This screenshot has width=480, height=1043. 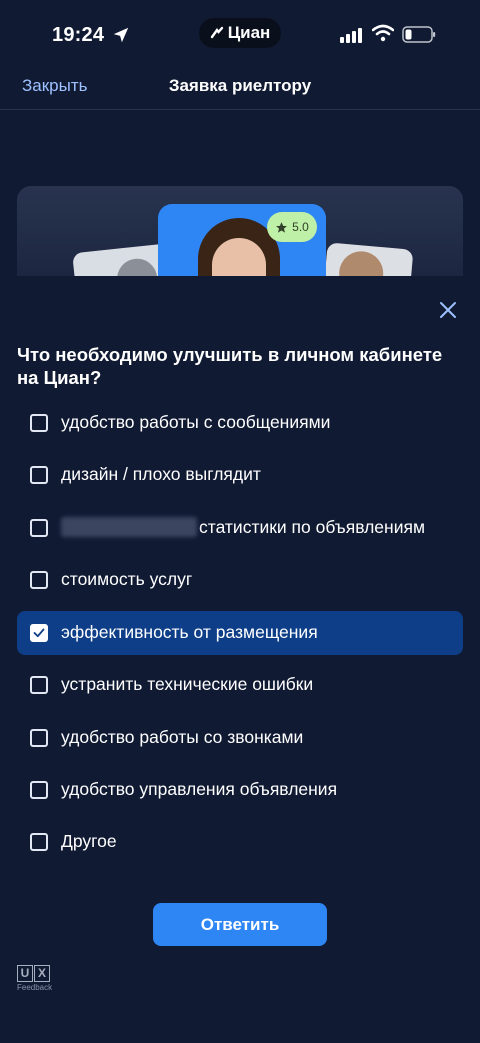 I want to click on survey-option: стоимость услуг, so click(x=240, y=580).